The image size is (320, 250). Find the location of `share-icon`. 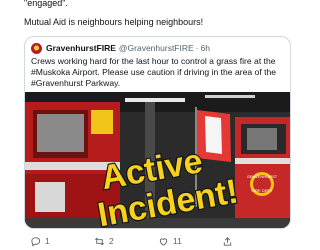

share-icon is located at coordinates (227, 241).